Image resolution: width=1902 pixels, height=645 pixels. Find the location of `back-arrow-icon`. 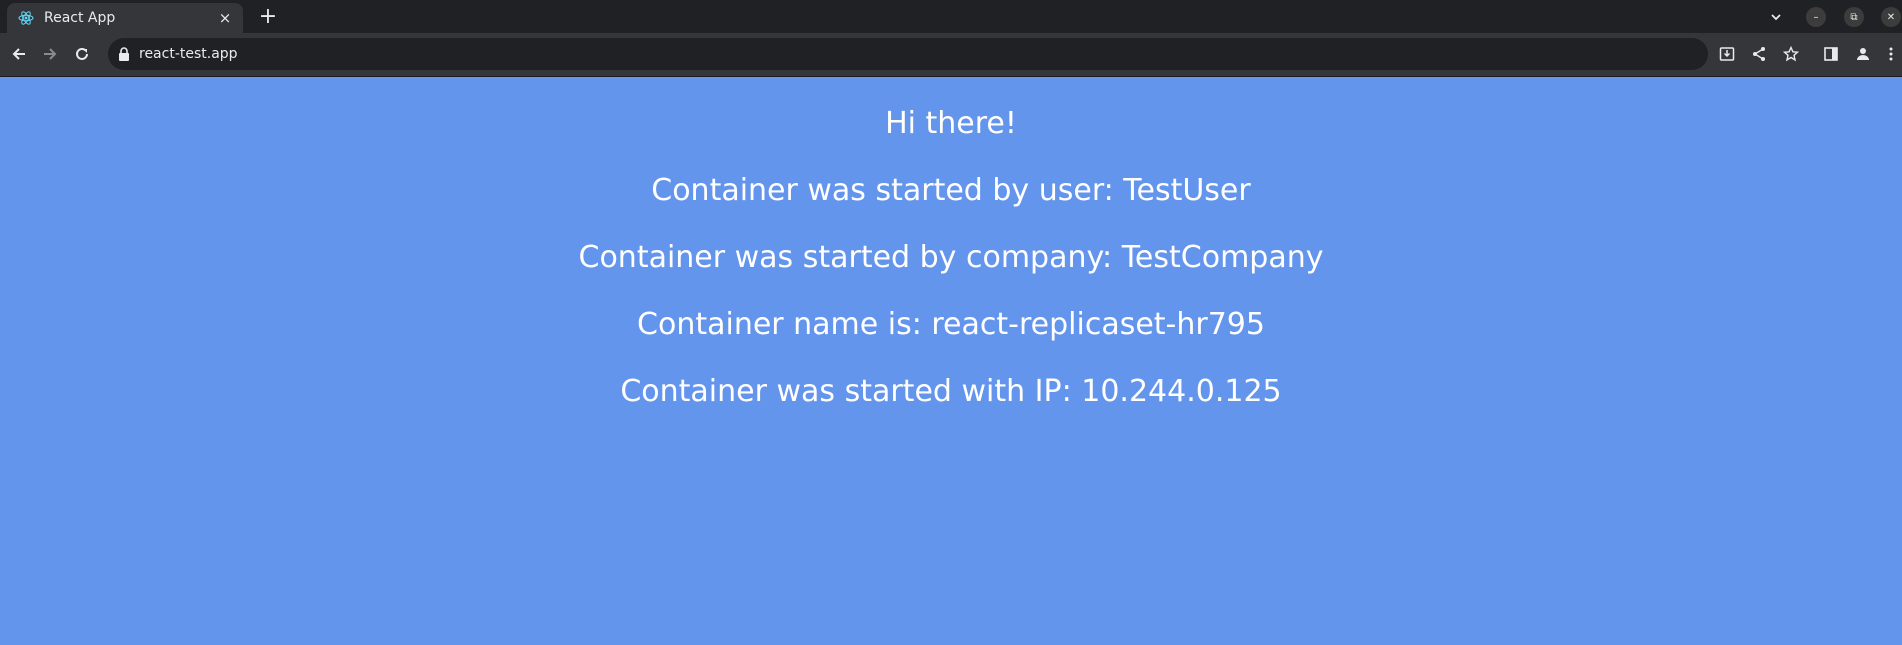

back-arrow-icon is located at coordinates (18, 54).